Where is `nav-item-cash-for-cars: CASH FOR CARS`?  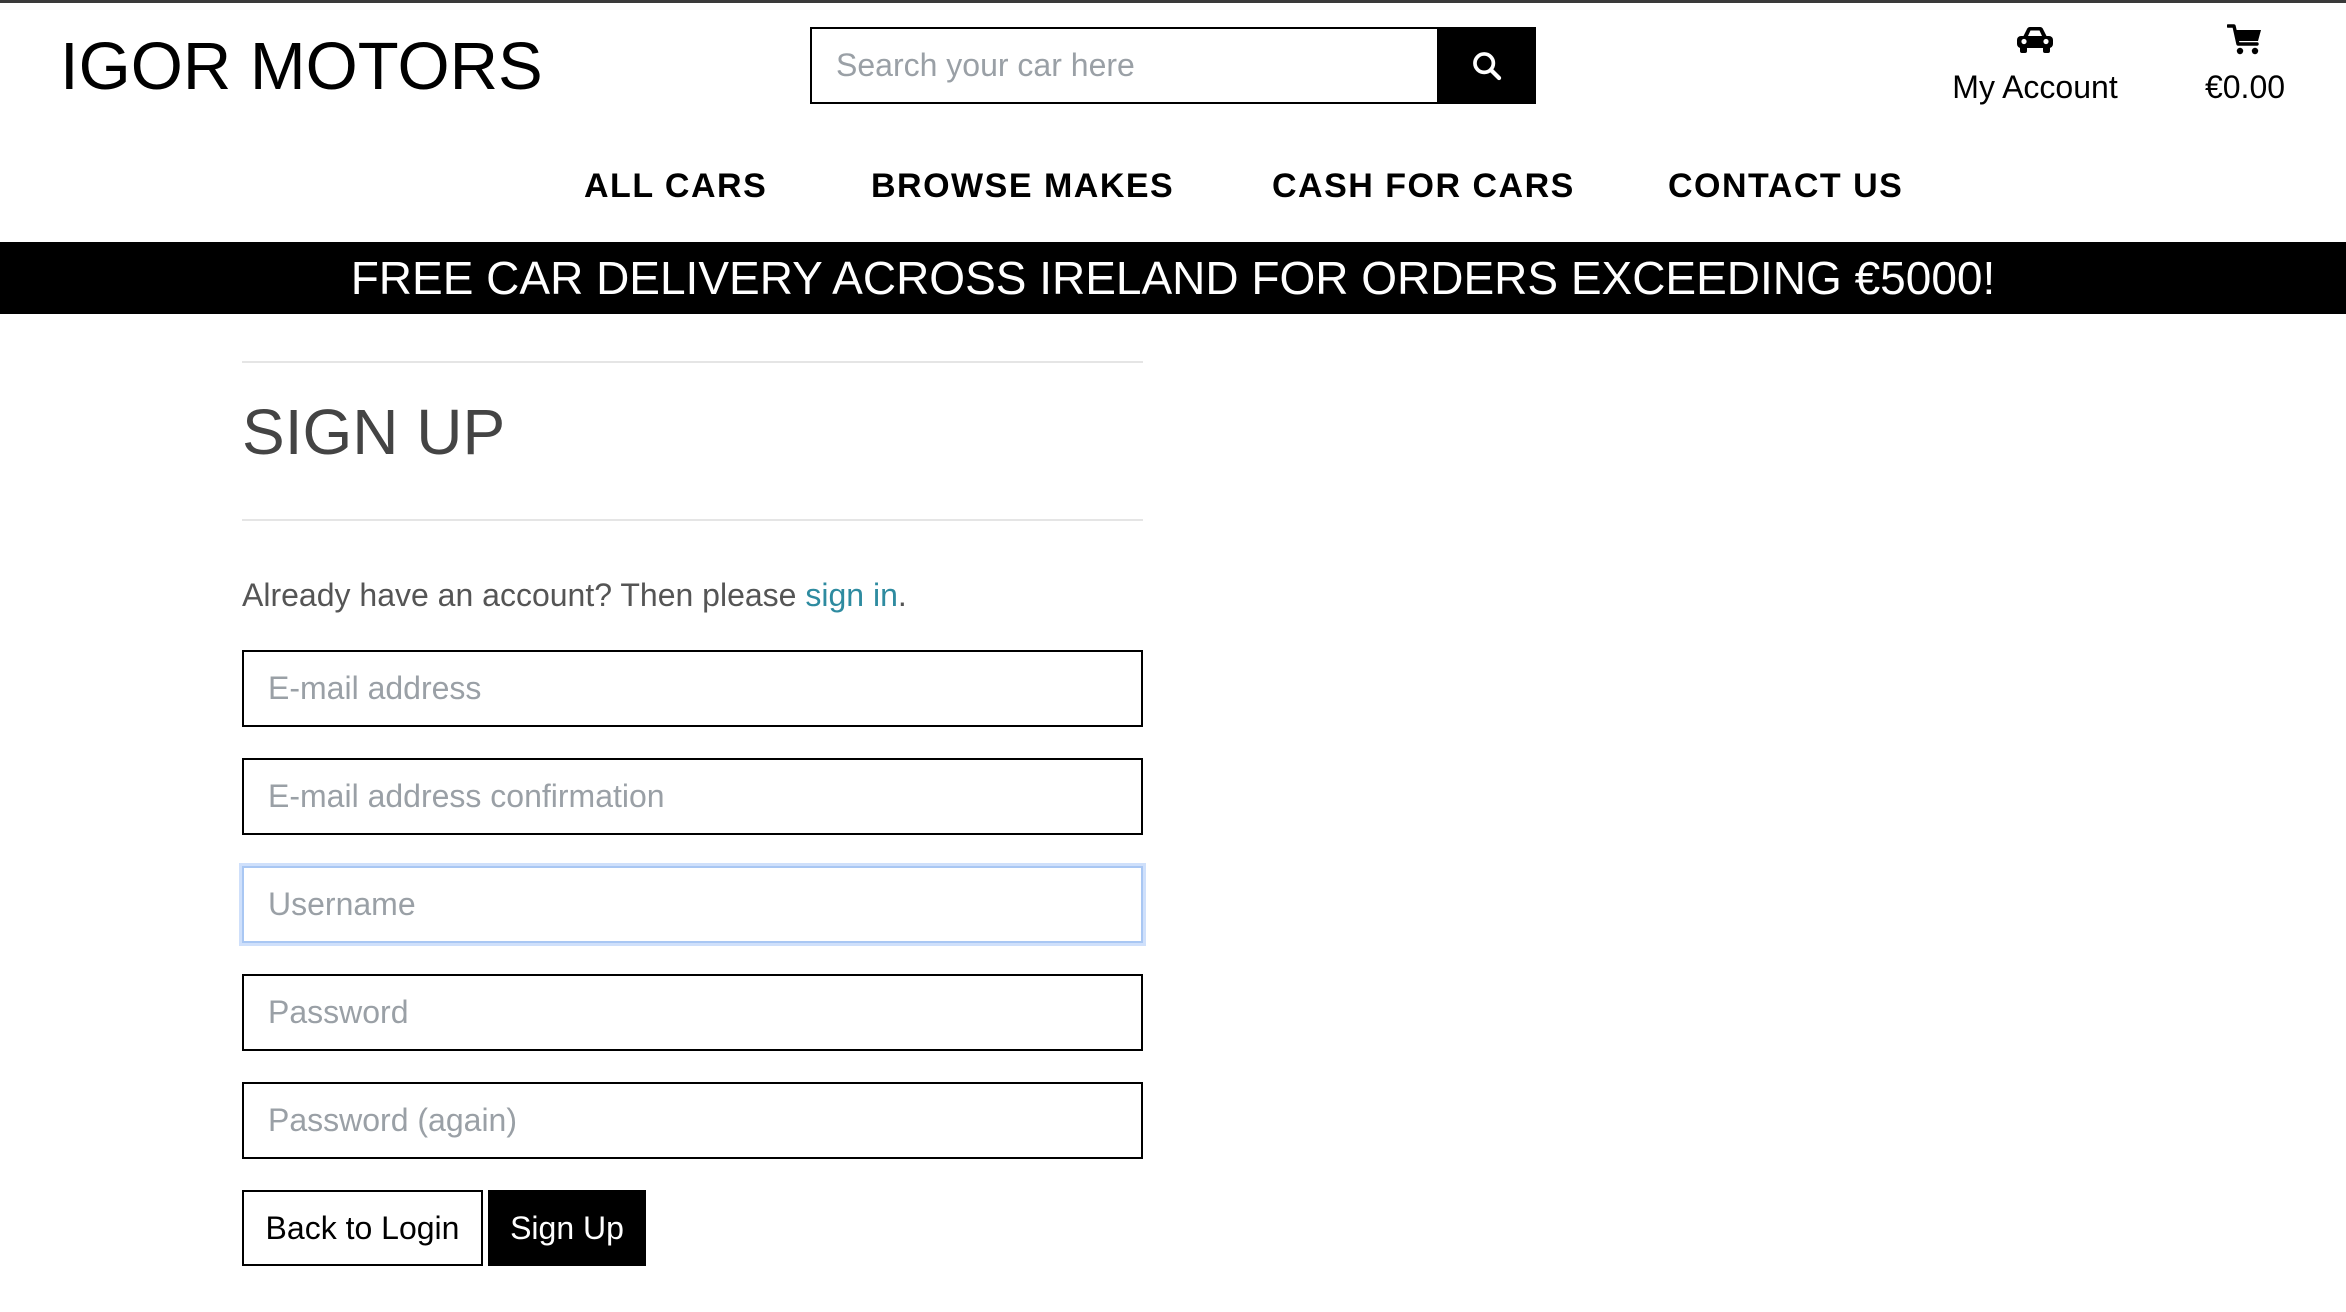 nav-item-cash-for-cars: CASH FOR CARS is located at coordinates (1423, 186).